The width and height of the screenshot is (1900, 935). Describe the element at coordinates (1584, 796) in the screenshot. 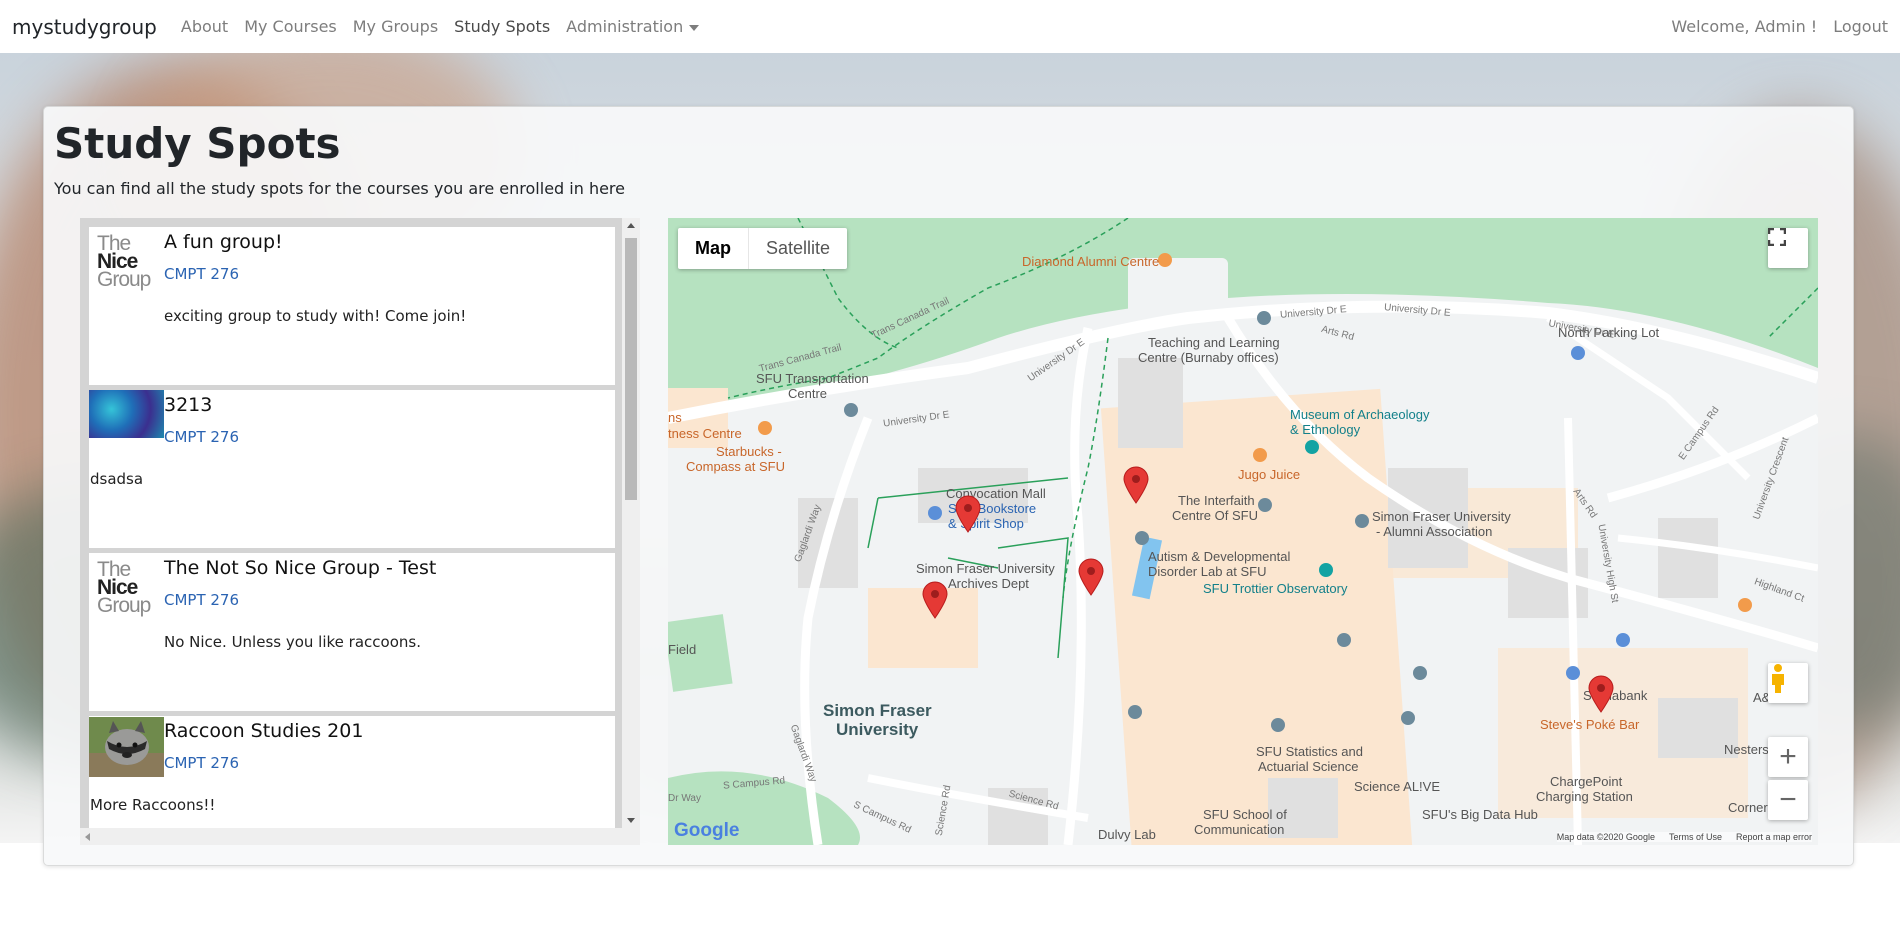

I see `map-label: Charging Station` at that location.